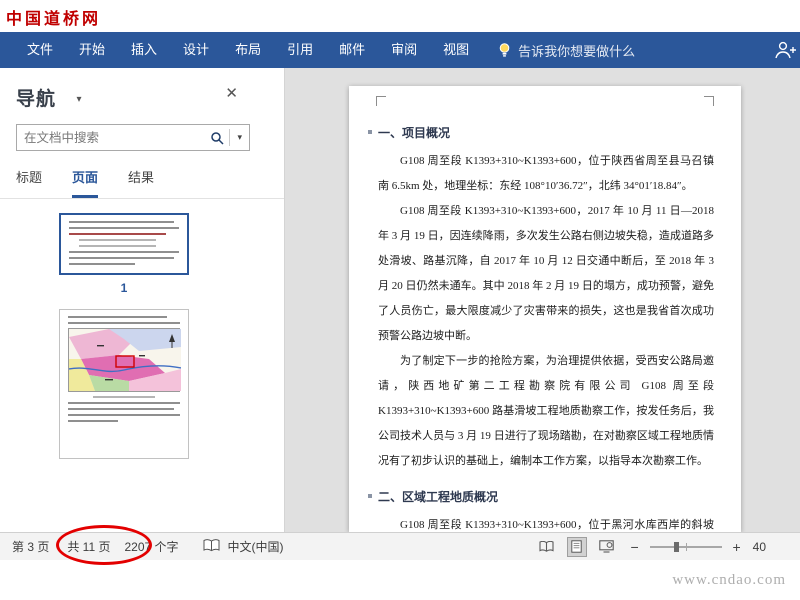  What do you see at coordinates (85, 182) in the screenshot?
I see `nav-tab-pages: 页面` at bounding box center [85, 182].